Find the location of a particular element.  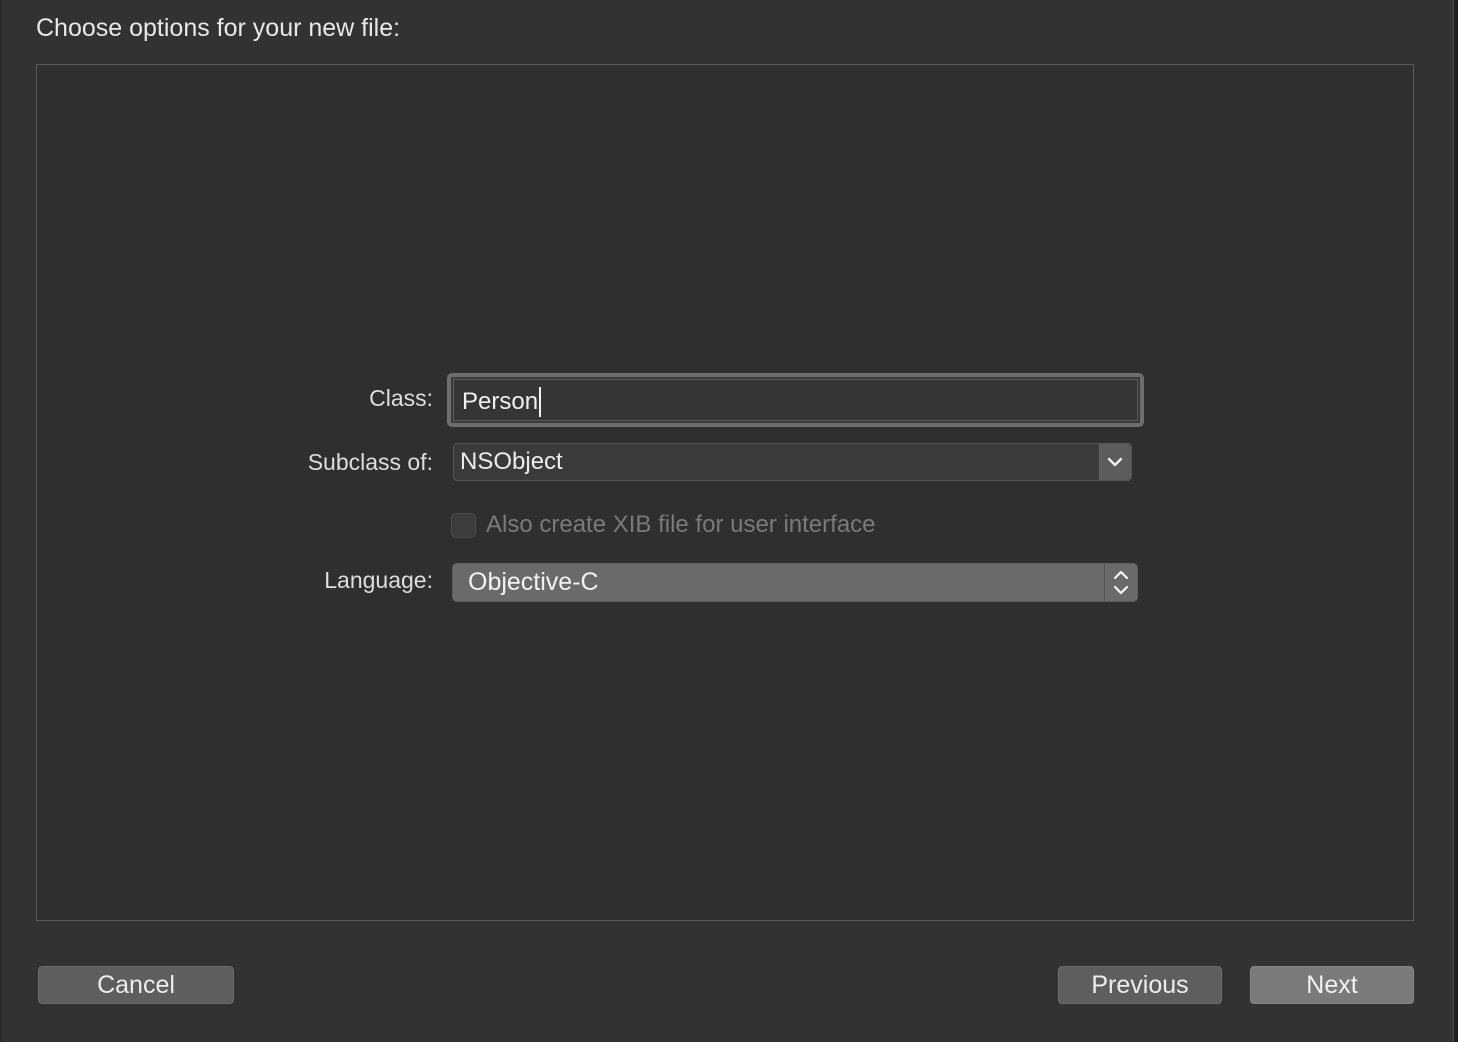

xib-checkbox-row: Also create XIB file for user interface is located at coordinates (663, 525).